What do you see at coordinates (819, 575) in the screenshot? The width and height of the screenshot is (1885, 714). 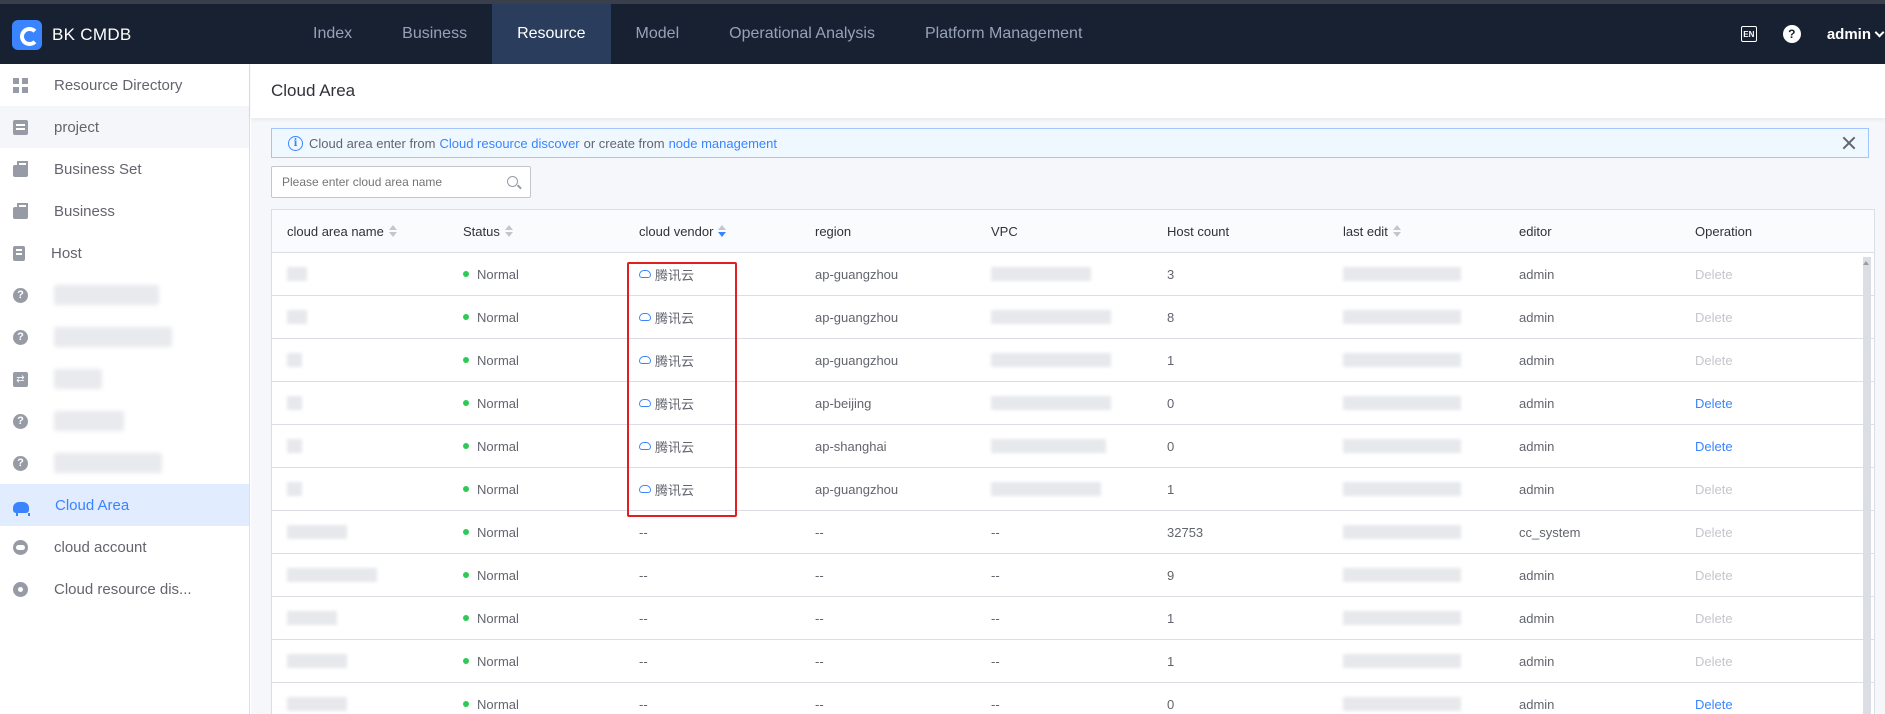 I see `region-value: --` at bounding box center [819, 575].